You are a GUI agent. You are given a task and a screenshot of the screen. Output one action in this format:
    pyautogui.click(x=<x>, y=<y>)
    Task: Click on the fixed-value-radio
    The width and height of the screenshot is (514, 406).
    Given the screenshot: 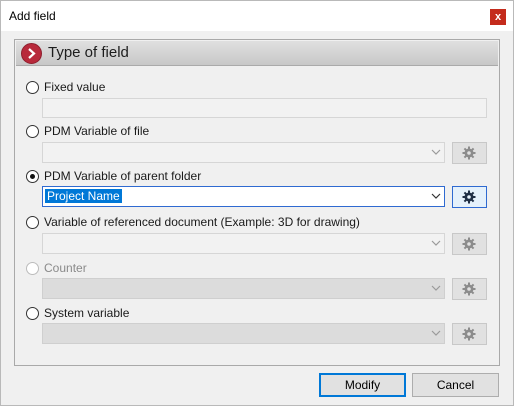 What is the action you would take?
    pyautogui.click(x=32, y=87)
    